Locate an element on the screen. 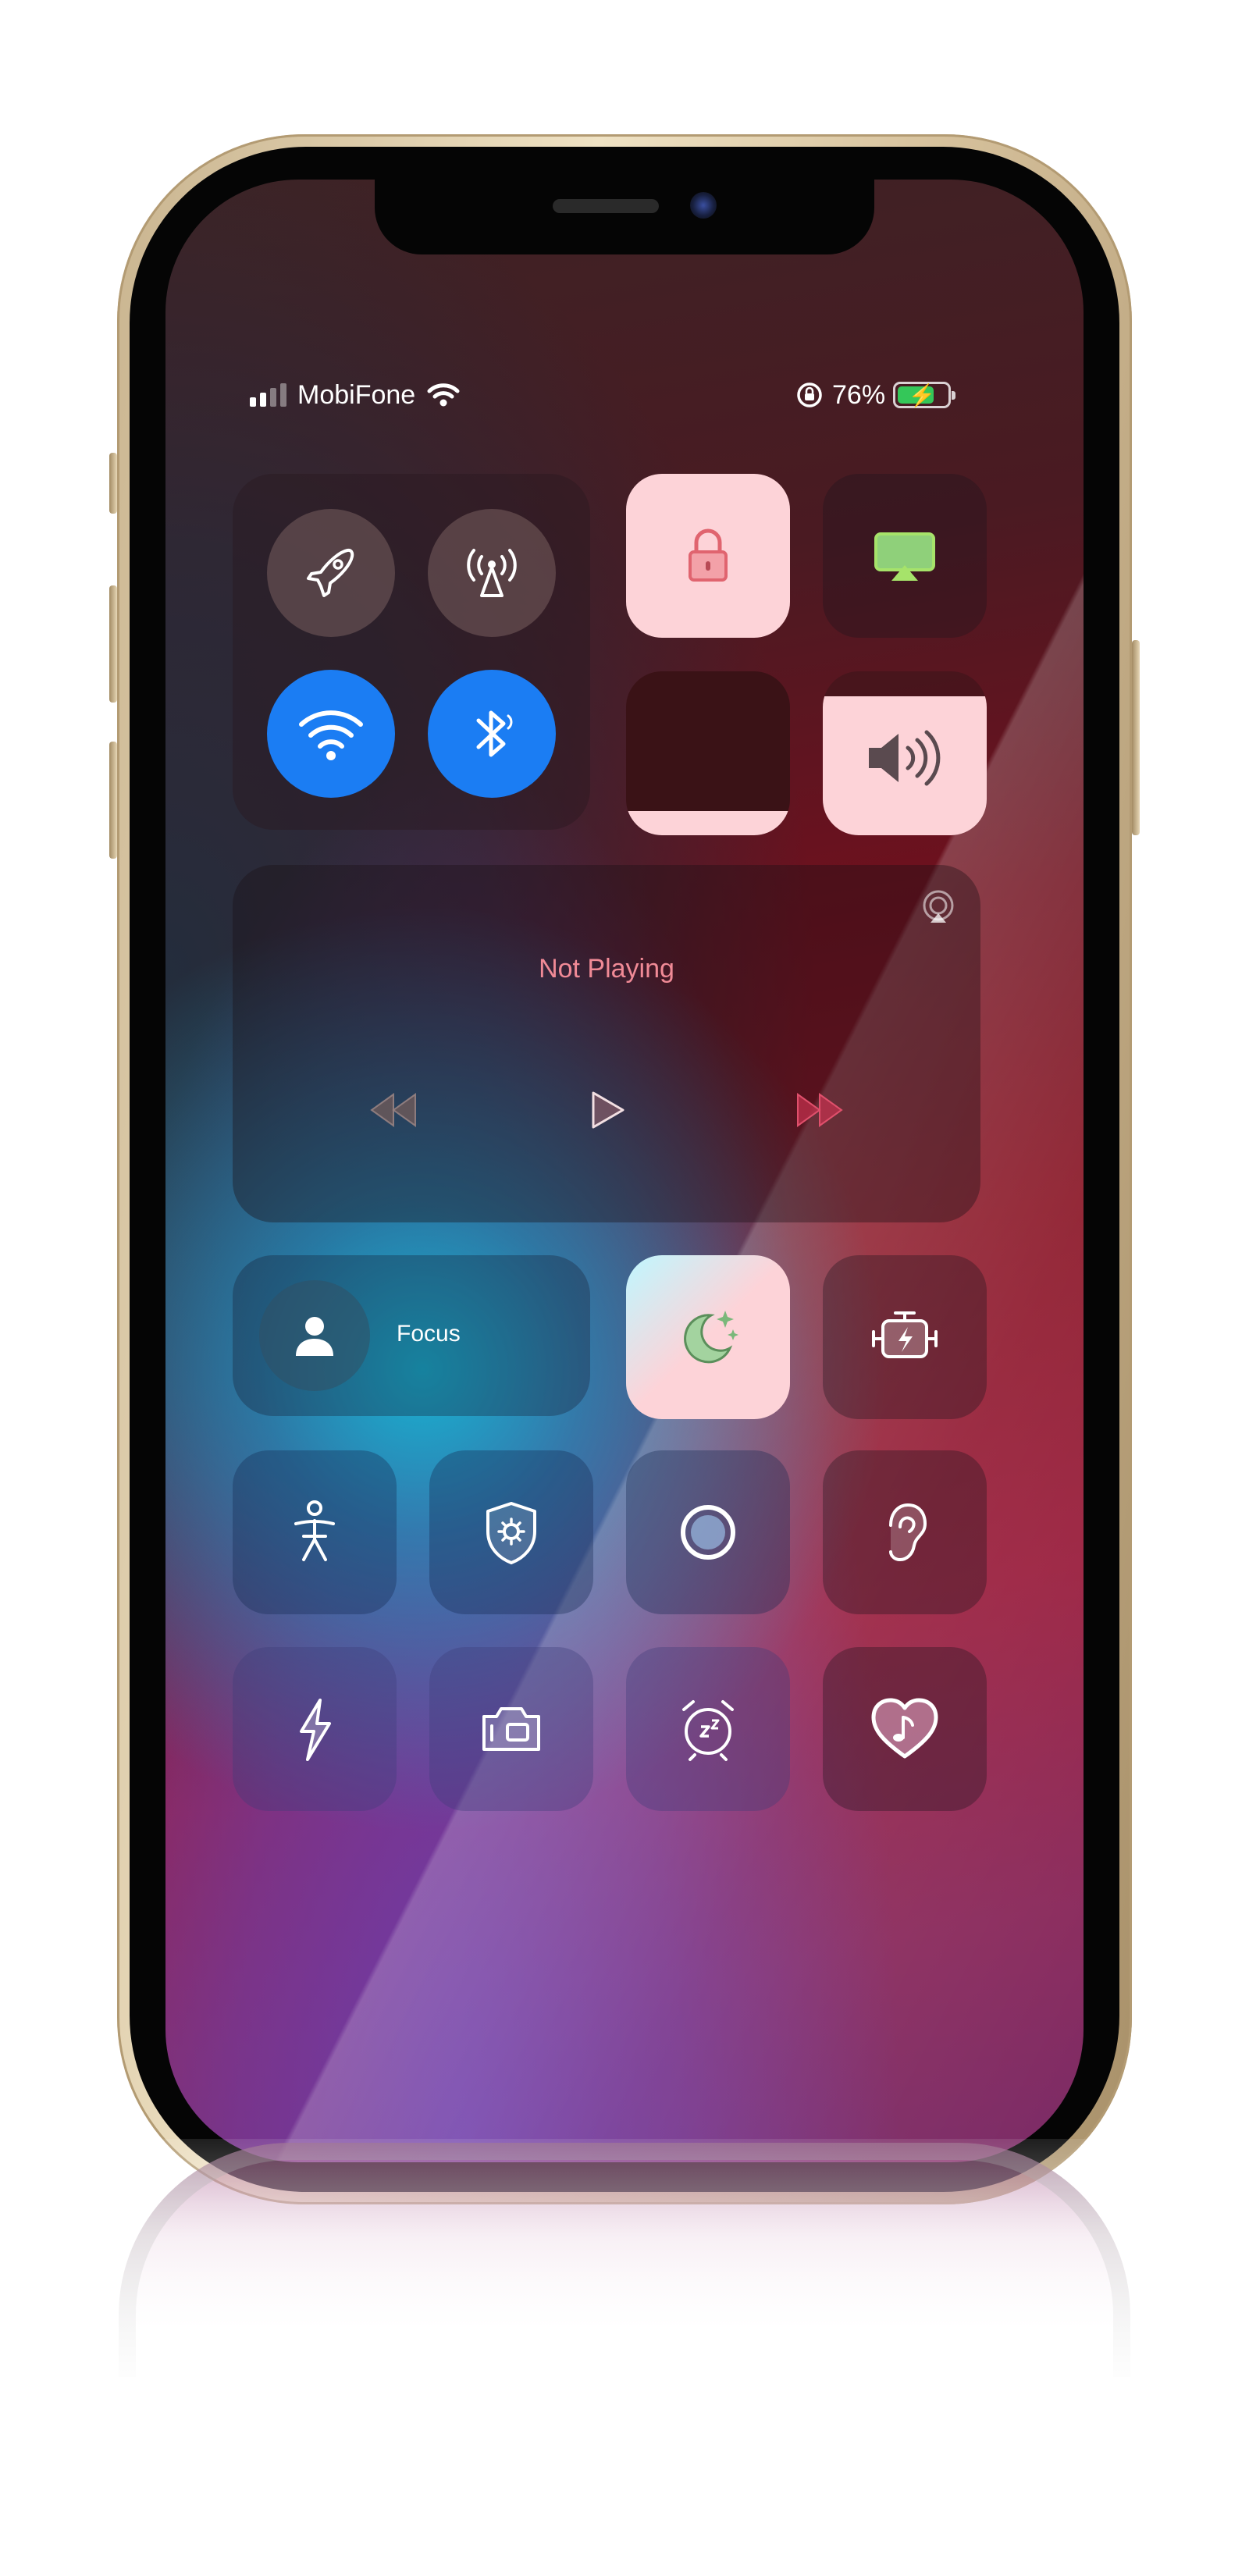 This screenshot has width=1249, height=2576. screen-mirroring-toggle is located at coordinates (905, 556).